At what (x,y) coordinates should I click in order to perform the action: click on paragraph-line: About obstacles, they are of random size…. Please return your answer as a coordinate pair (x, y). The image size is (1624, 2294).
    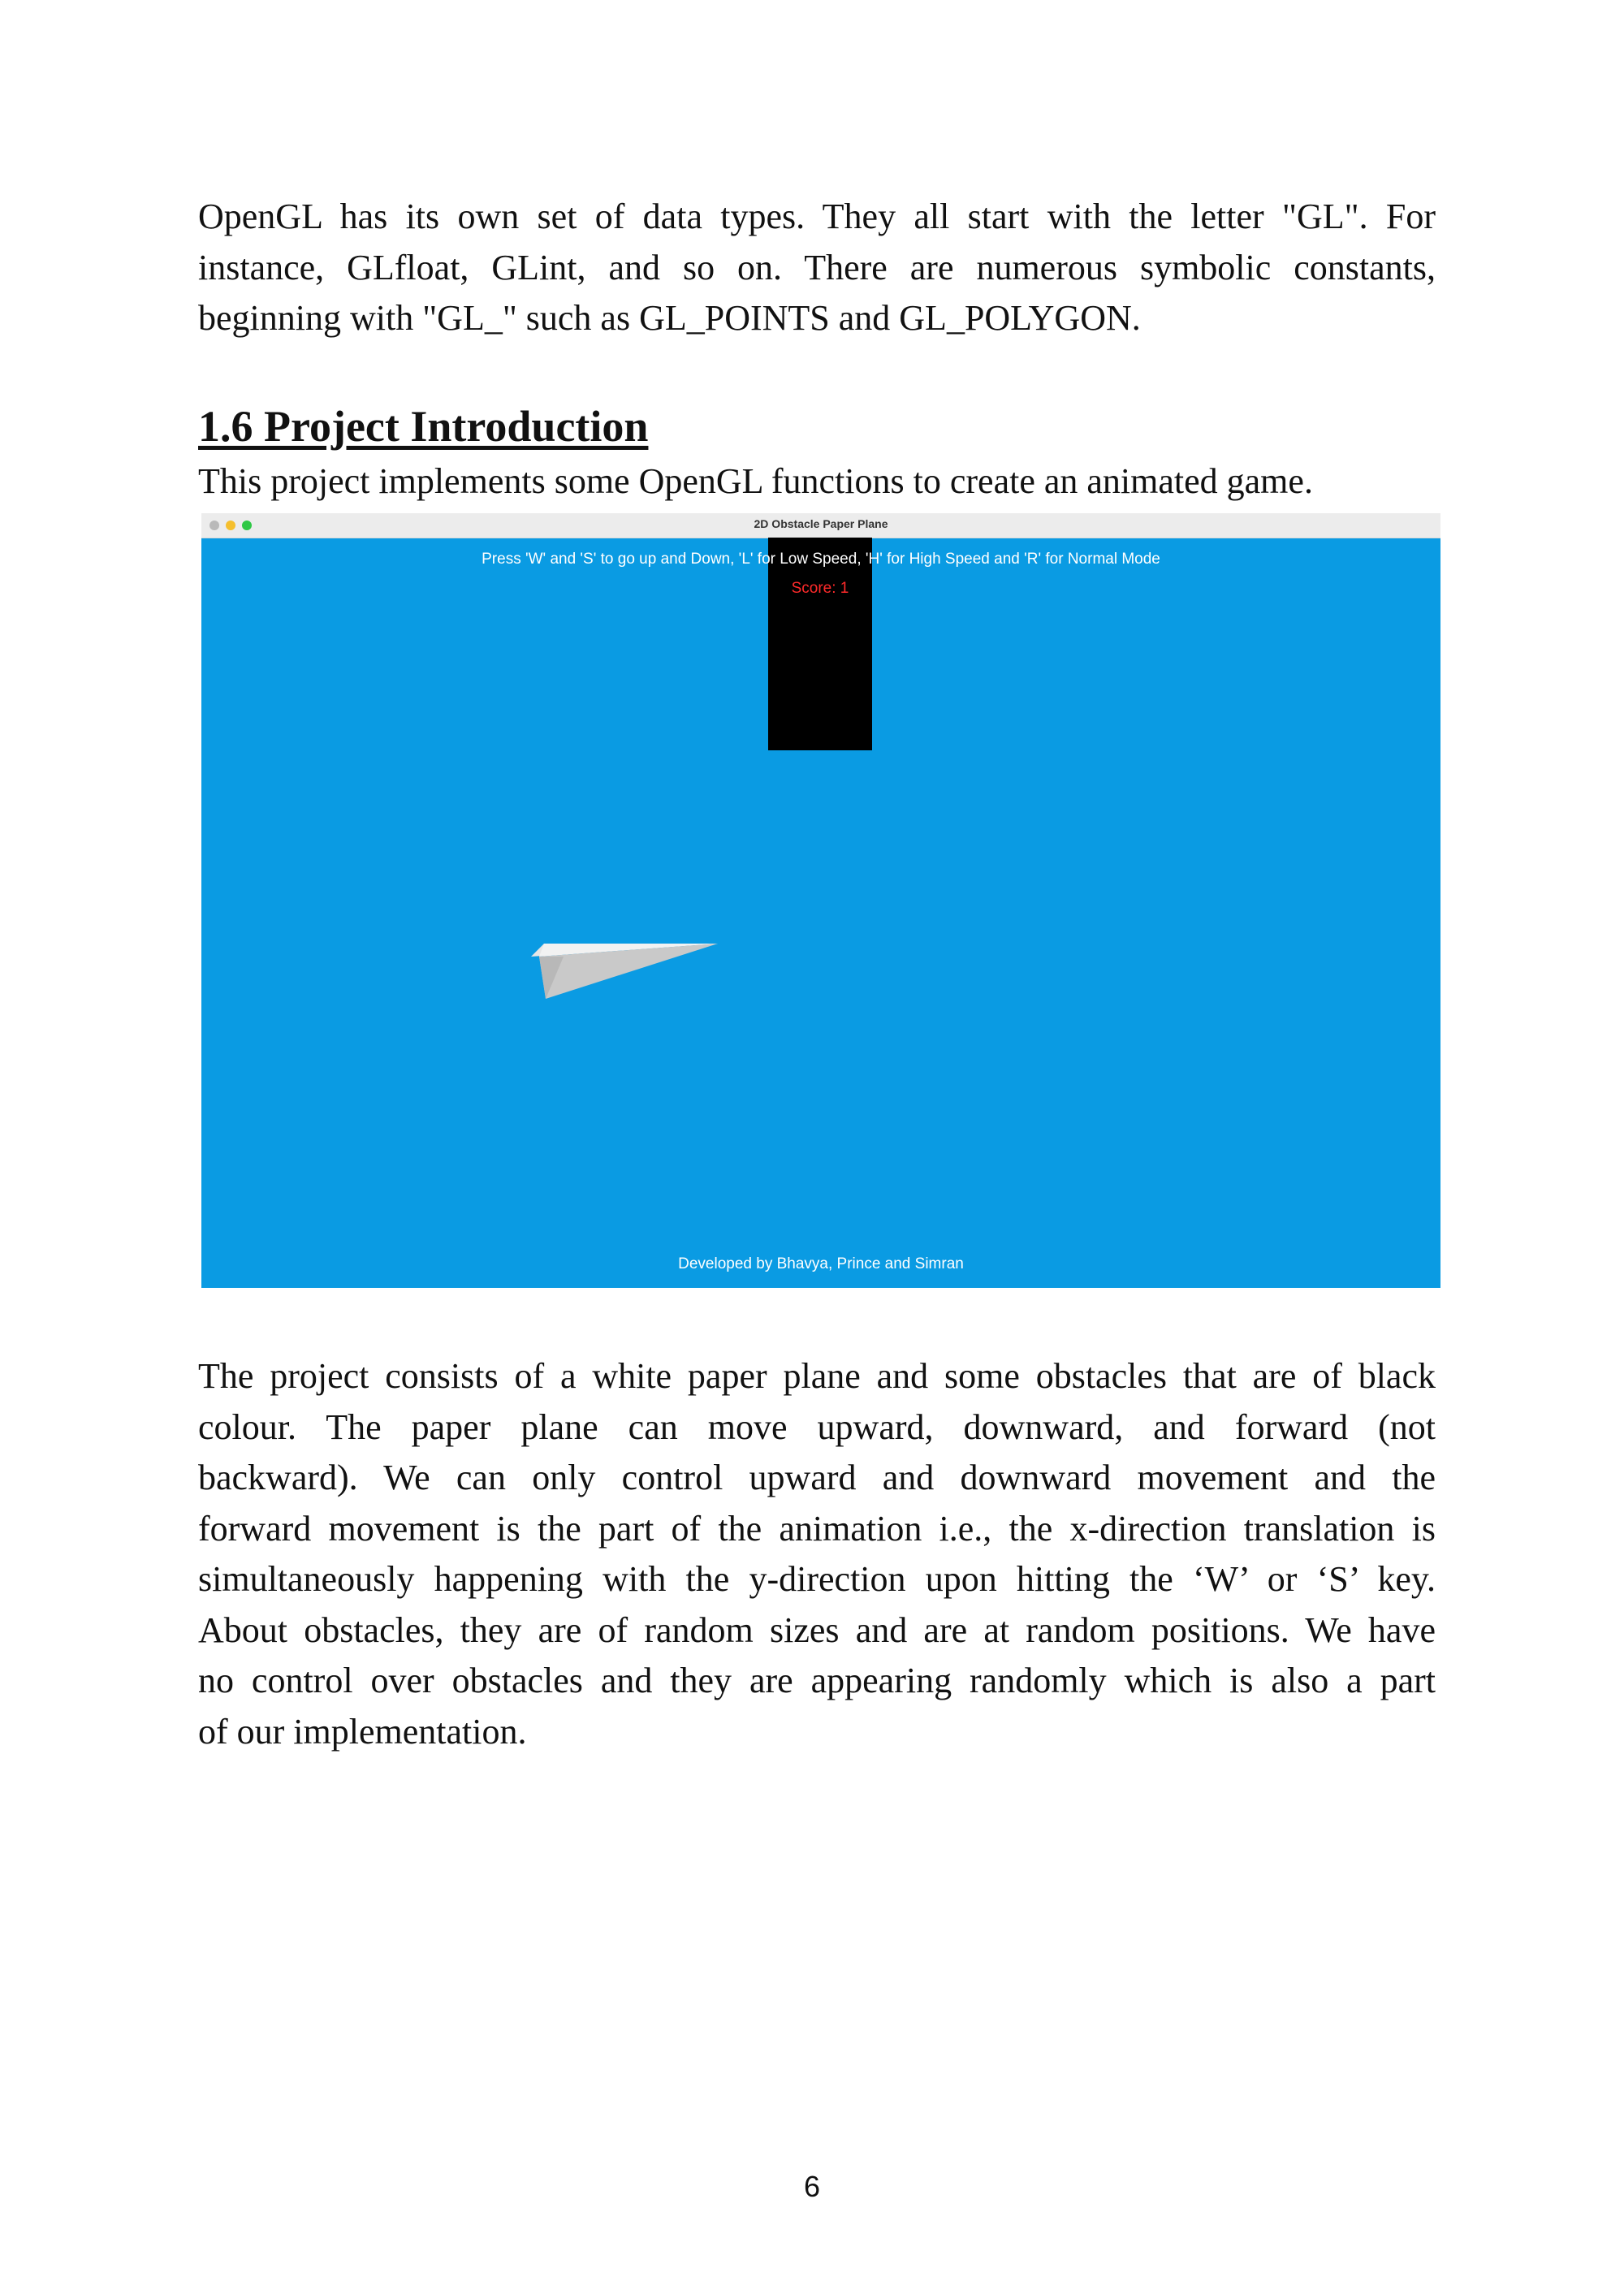
    Looking at the image, I should click on (817, 1629).